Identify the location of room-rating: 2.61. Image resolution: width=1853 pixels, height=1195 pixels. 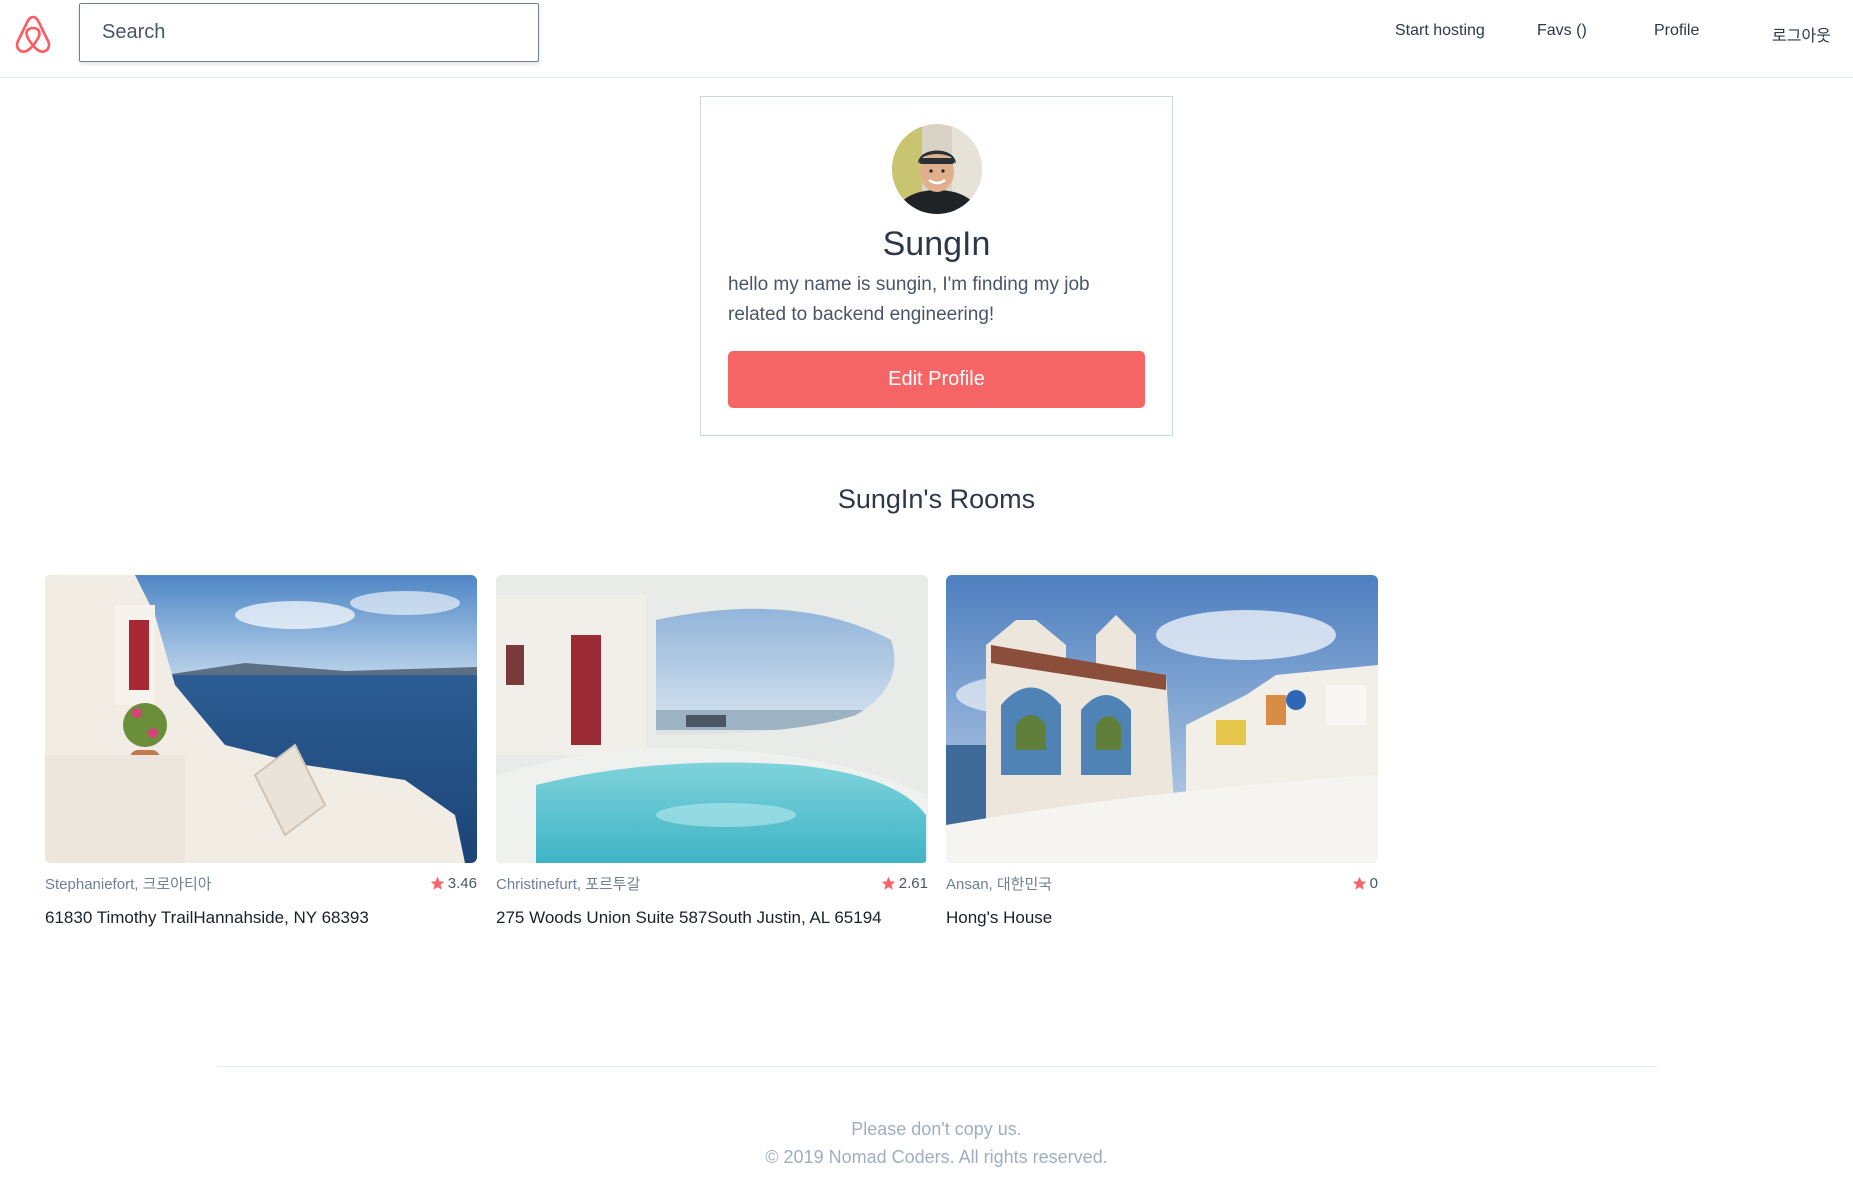
(904, 883).